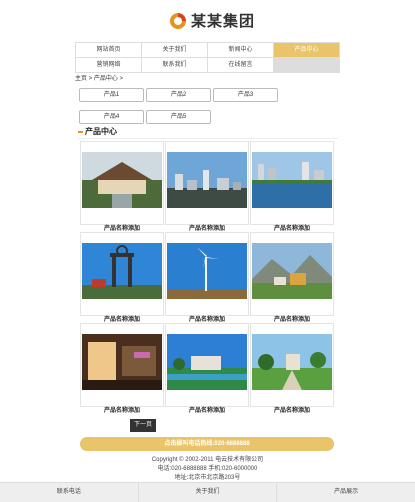  Describe the element at coordinates (207, 469) in the screenshot. I see `footer-phone: 电话:020-6888888 手机:020-6000000` at that location.